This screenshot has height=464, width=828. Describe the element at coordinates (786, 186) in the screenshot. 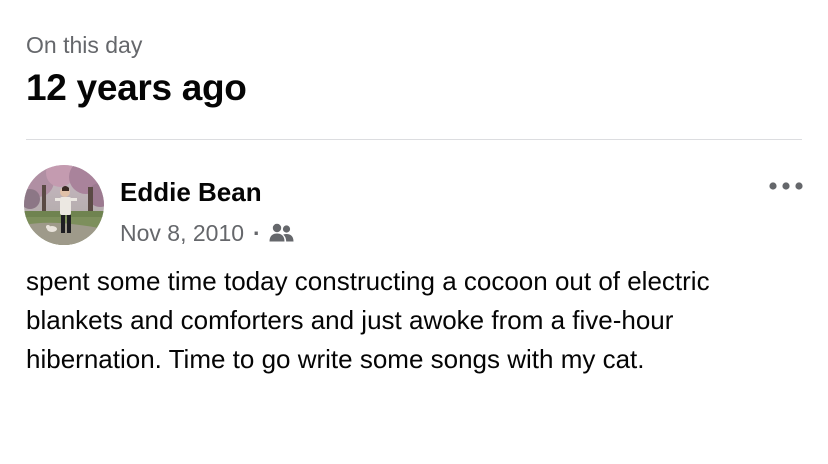

I see `more-options-icon` at that location.